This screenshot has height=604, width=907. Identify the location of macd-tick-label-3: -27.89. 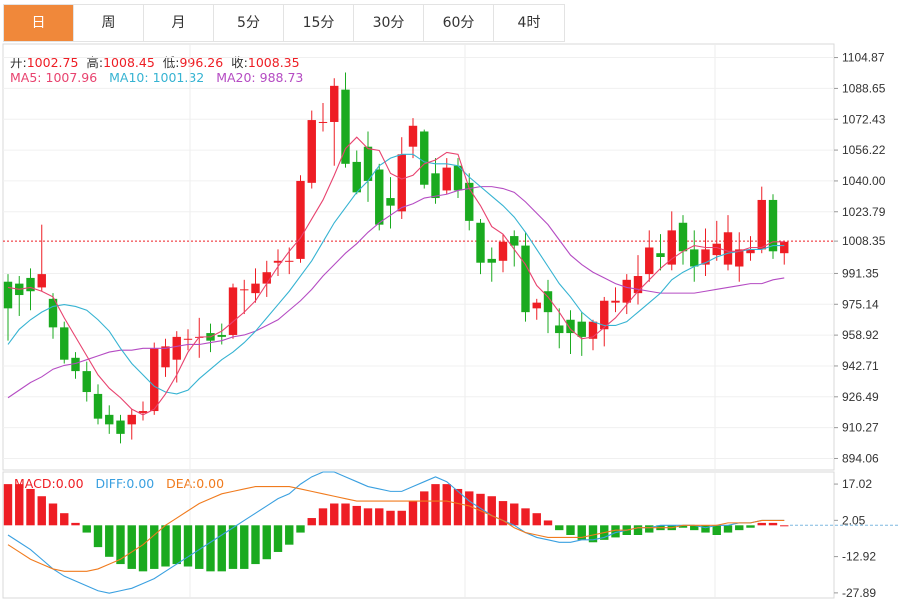
(859, 593).